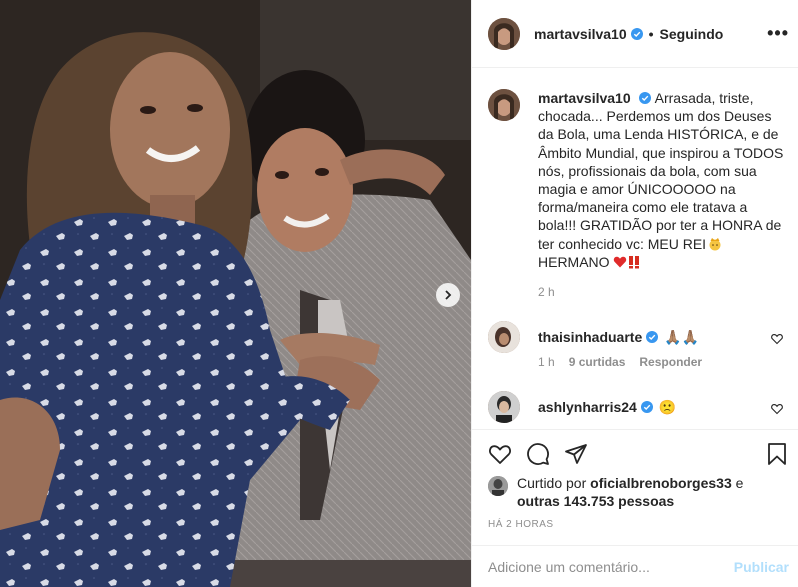 The image size is (798, 587). I want to click on bookmark-icon, so click(777, 454).